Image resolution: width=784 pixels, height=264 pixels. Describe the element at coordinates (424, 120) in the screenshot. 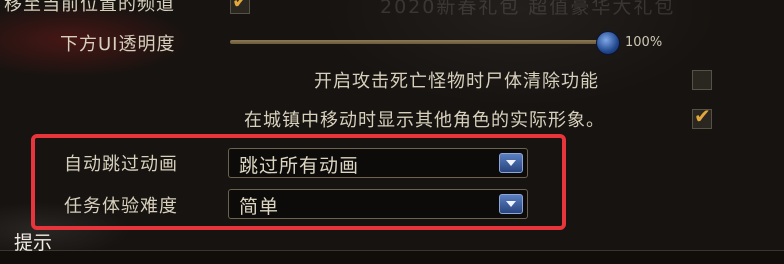

I see `town-display-label: 在城镇中移动时显示其他角色的实际形象。` at that location.